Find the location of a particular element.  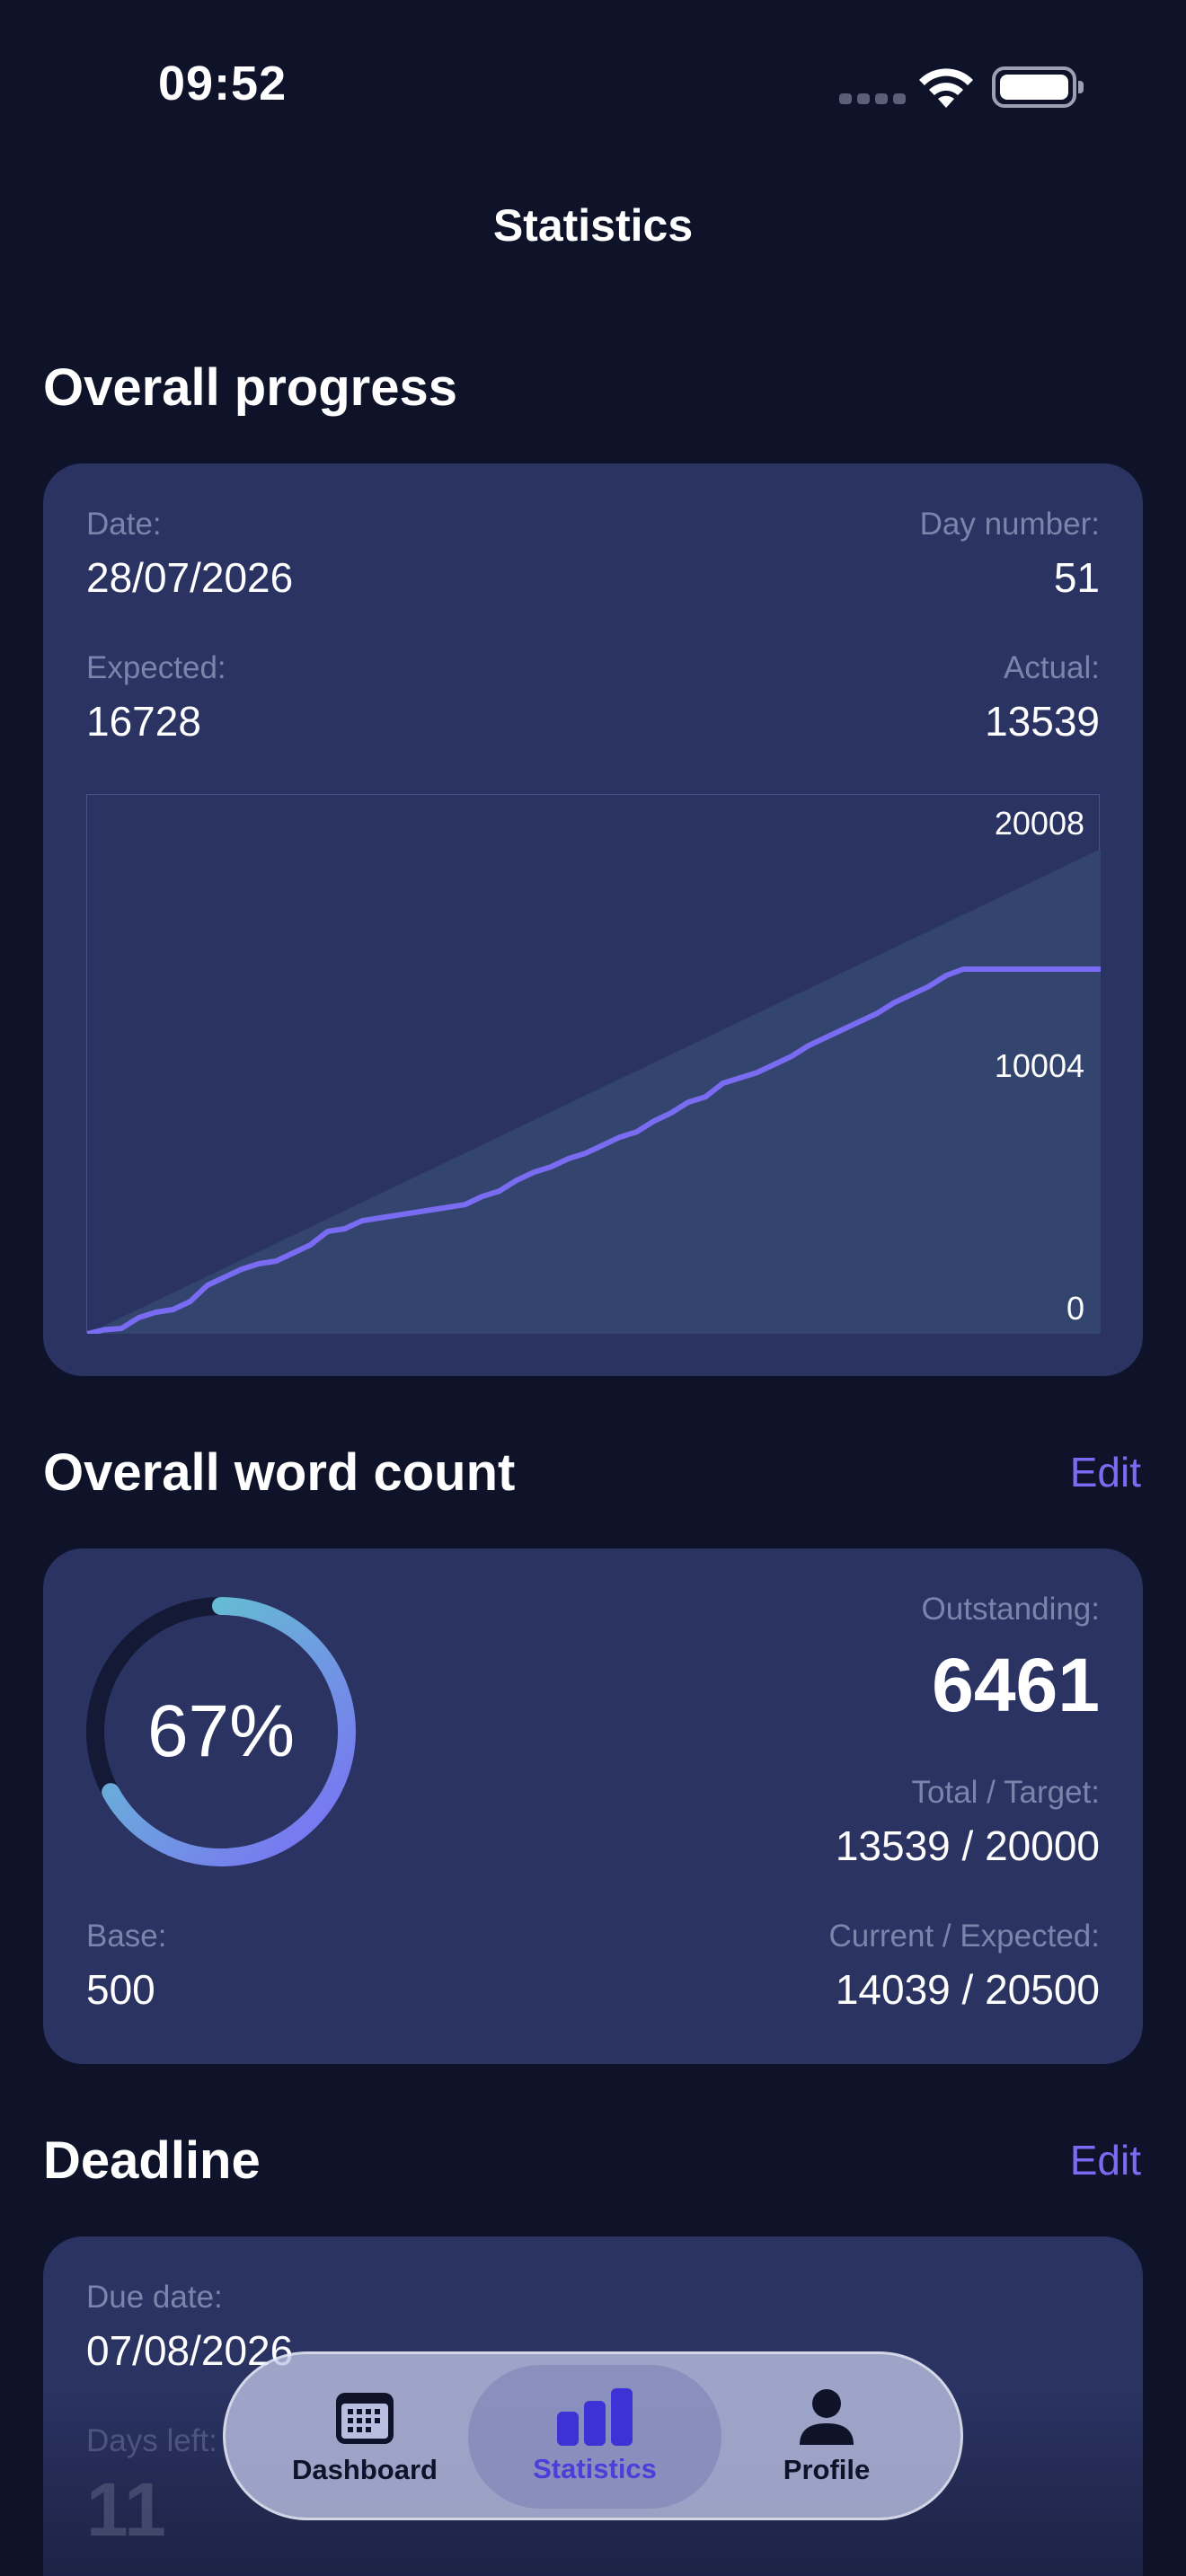

outstanding-value: 6461 is located at coordinates (1016, 1685).